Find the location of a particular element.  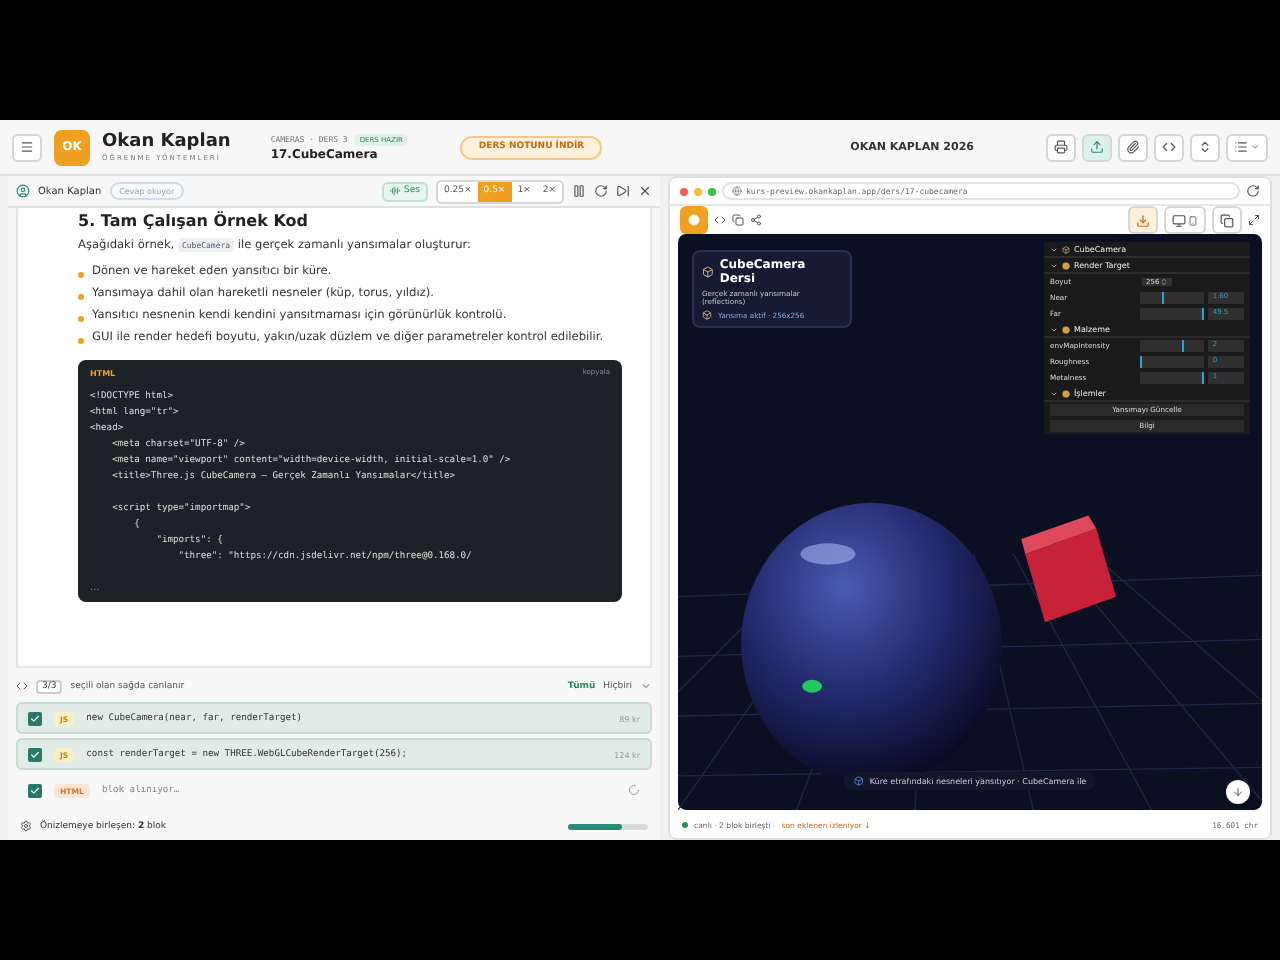

download-icon is located at coordinates (1143, 220).